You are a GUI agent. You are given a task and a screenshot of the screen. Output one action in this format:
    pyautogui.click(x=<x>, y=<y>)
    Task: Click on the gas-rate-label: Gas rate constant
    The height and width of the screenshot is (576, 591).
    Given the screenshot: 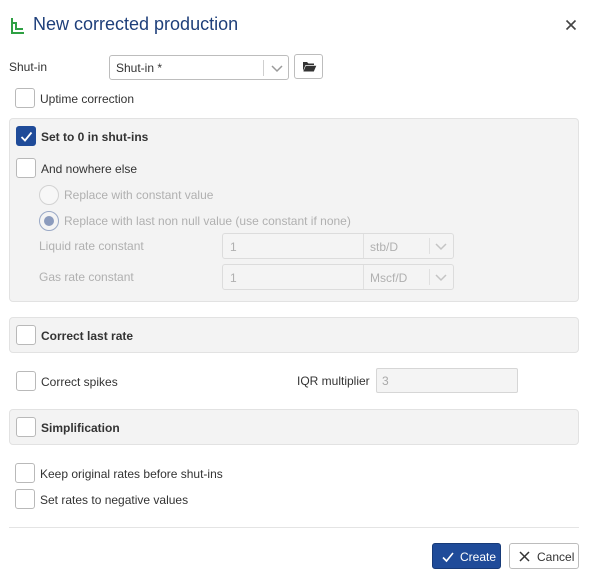 What is the action you would take?
    pyautogui.click(x=86, y=277)
    